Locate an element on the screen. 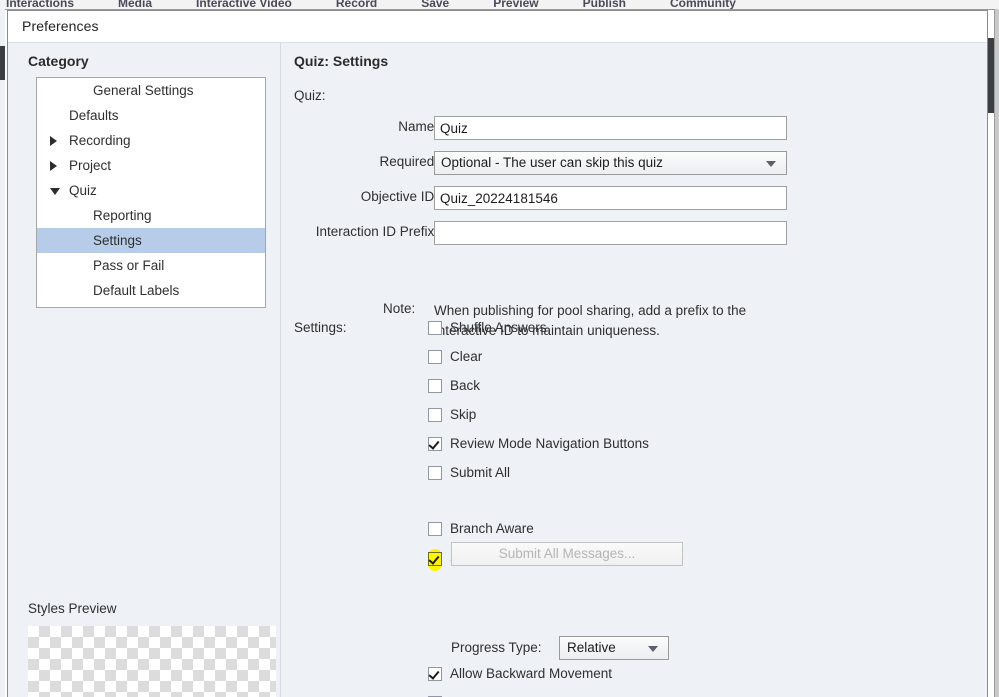  objective-id-field-label: Objective ID: is located at coordinates (399, 196).